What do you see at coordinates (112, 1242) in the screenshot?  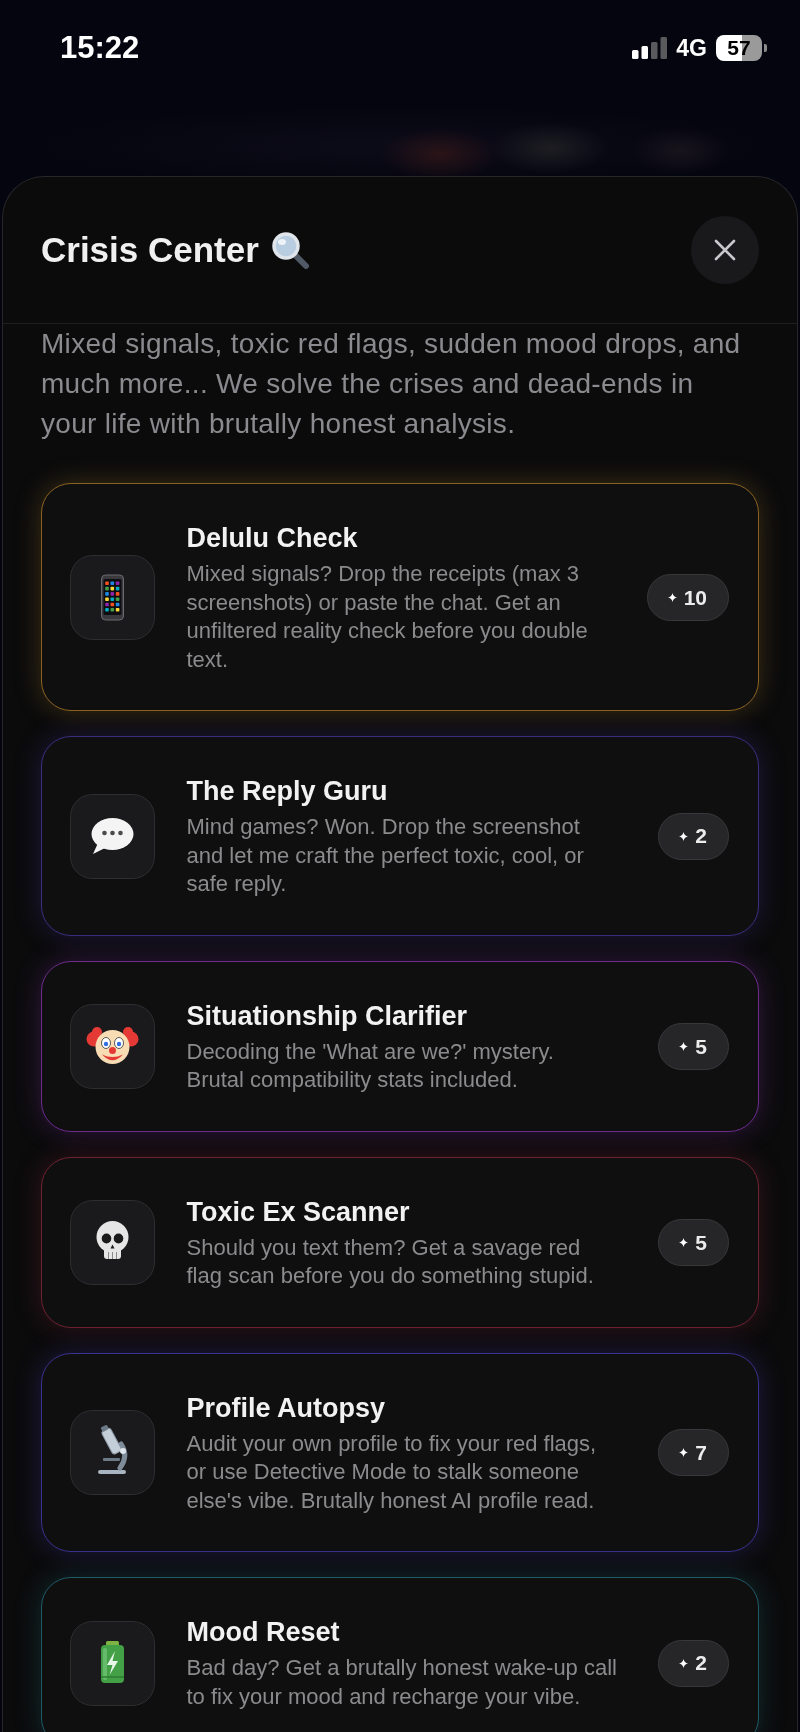 I see `skull-icon` at bounding box center [112, 1242].